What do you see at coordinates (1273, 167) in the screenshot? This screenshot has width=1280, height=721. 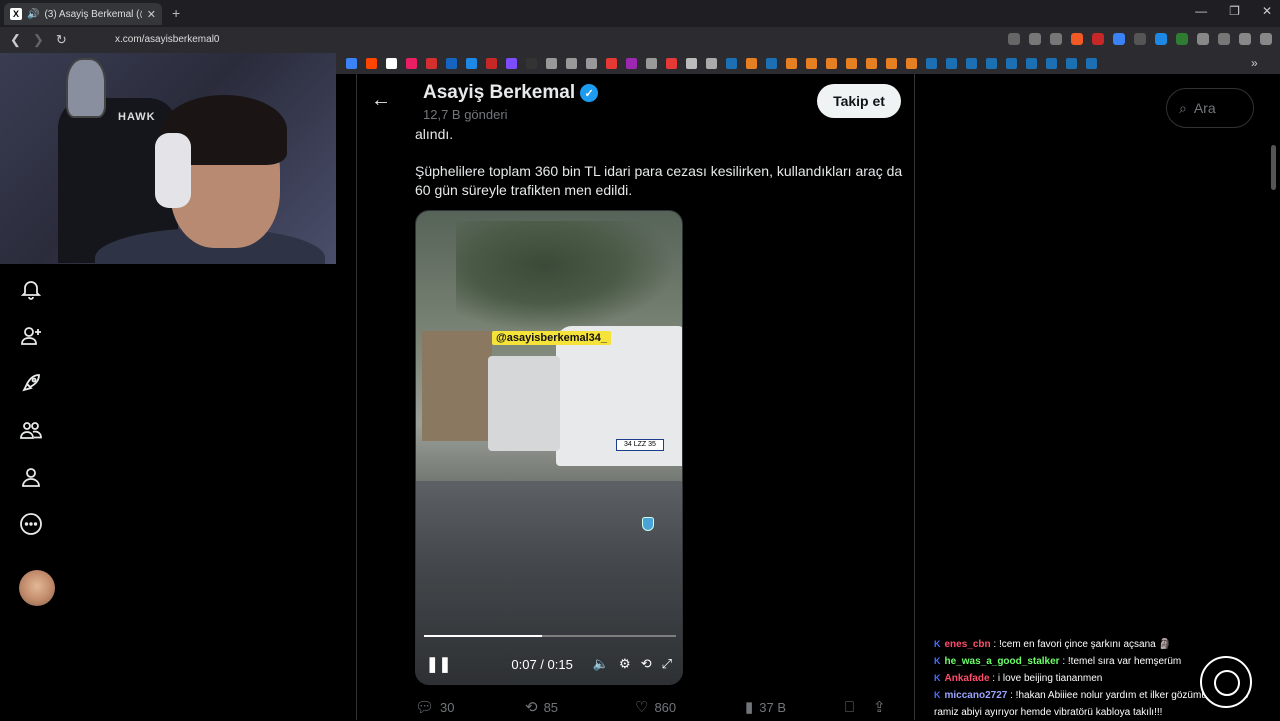 I see `scrollbar` at bounding box center [1273, 167].